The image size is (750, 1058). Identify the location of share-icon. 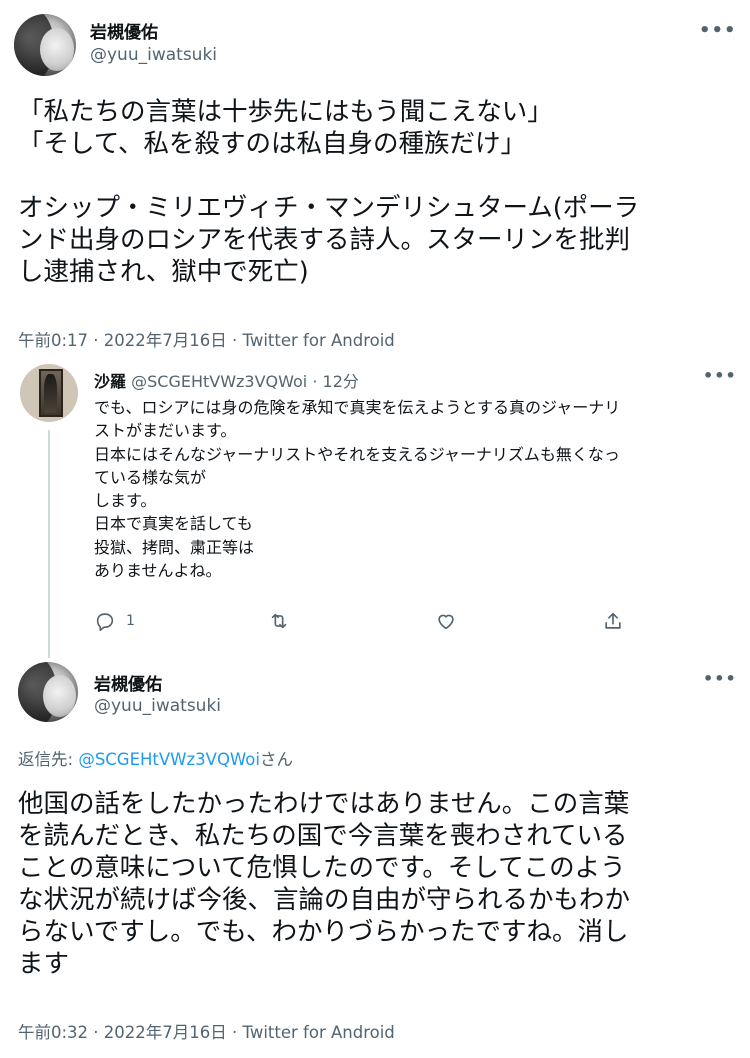
(613, 620).